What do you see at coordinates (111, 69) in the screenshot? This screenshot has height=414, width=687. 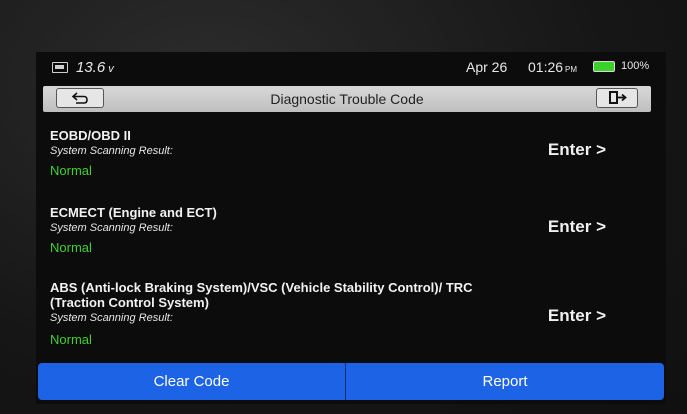 I see `voltage-unit: v` at bounding box center [111, 69].